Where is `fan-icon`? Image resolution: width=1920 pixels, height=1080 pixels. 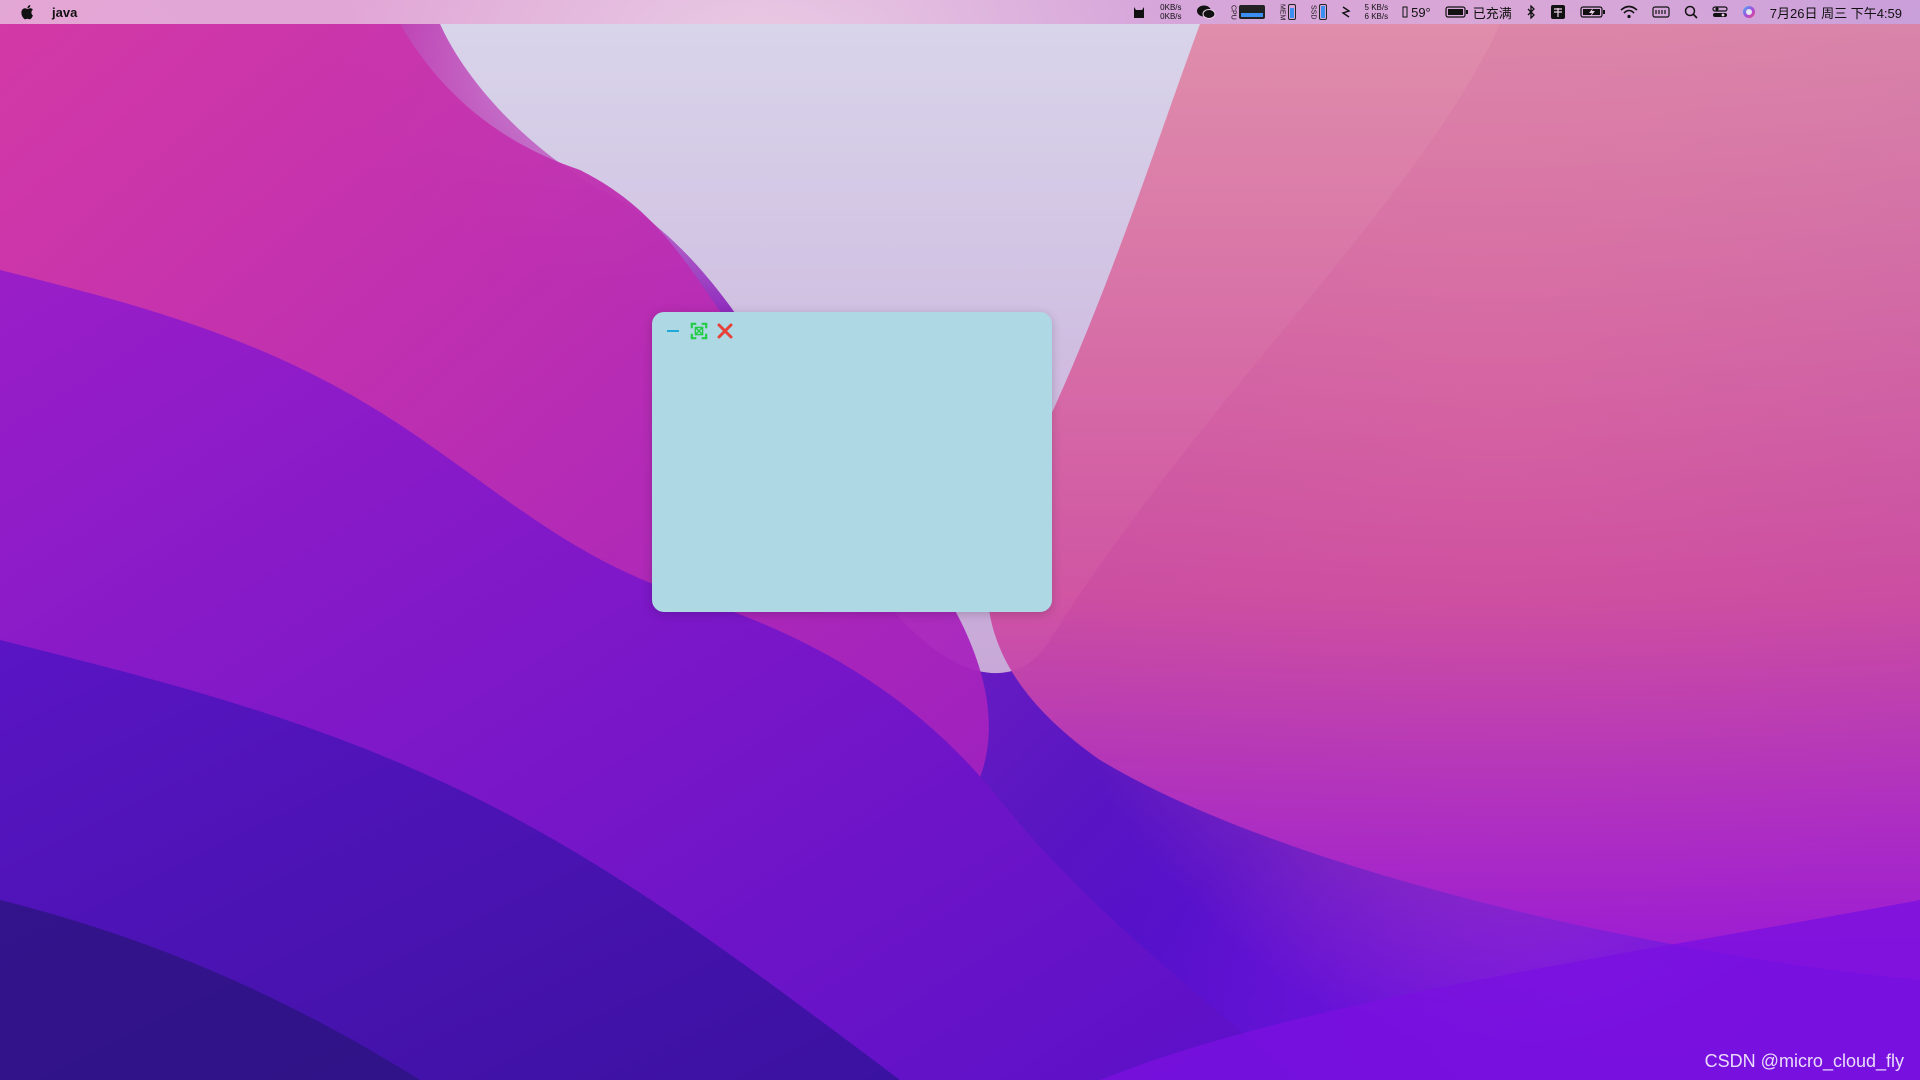 fan-icon is located at coordinates (1345, 12).